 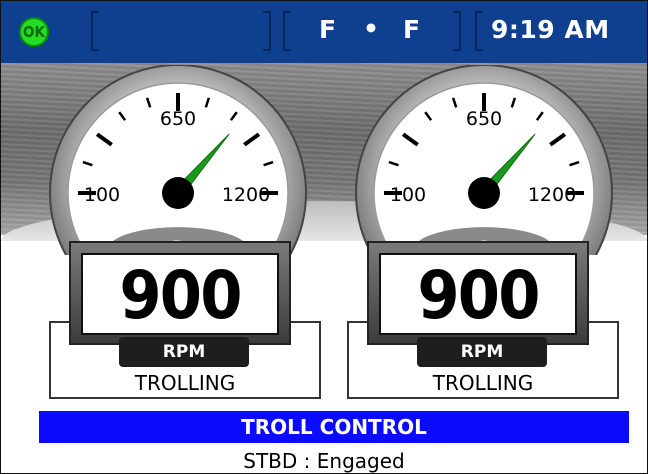 I want to click on starboard-rpm-readout: 900, so click(x=478, y=293).